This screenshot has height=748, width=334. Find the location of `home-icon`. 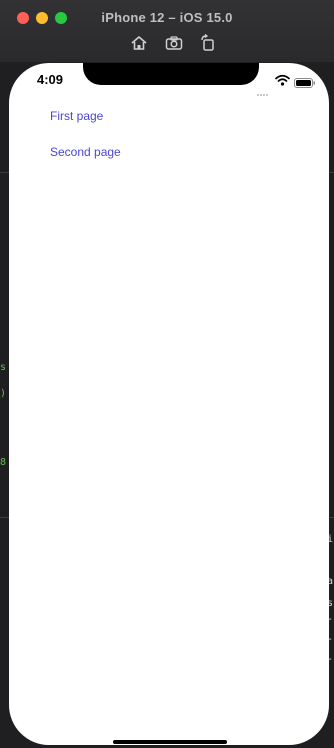

home-icon is located at coordinates (139, 43).